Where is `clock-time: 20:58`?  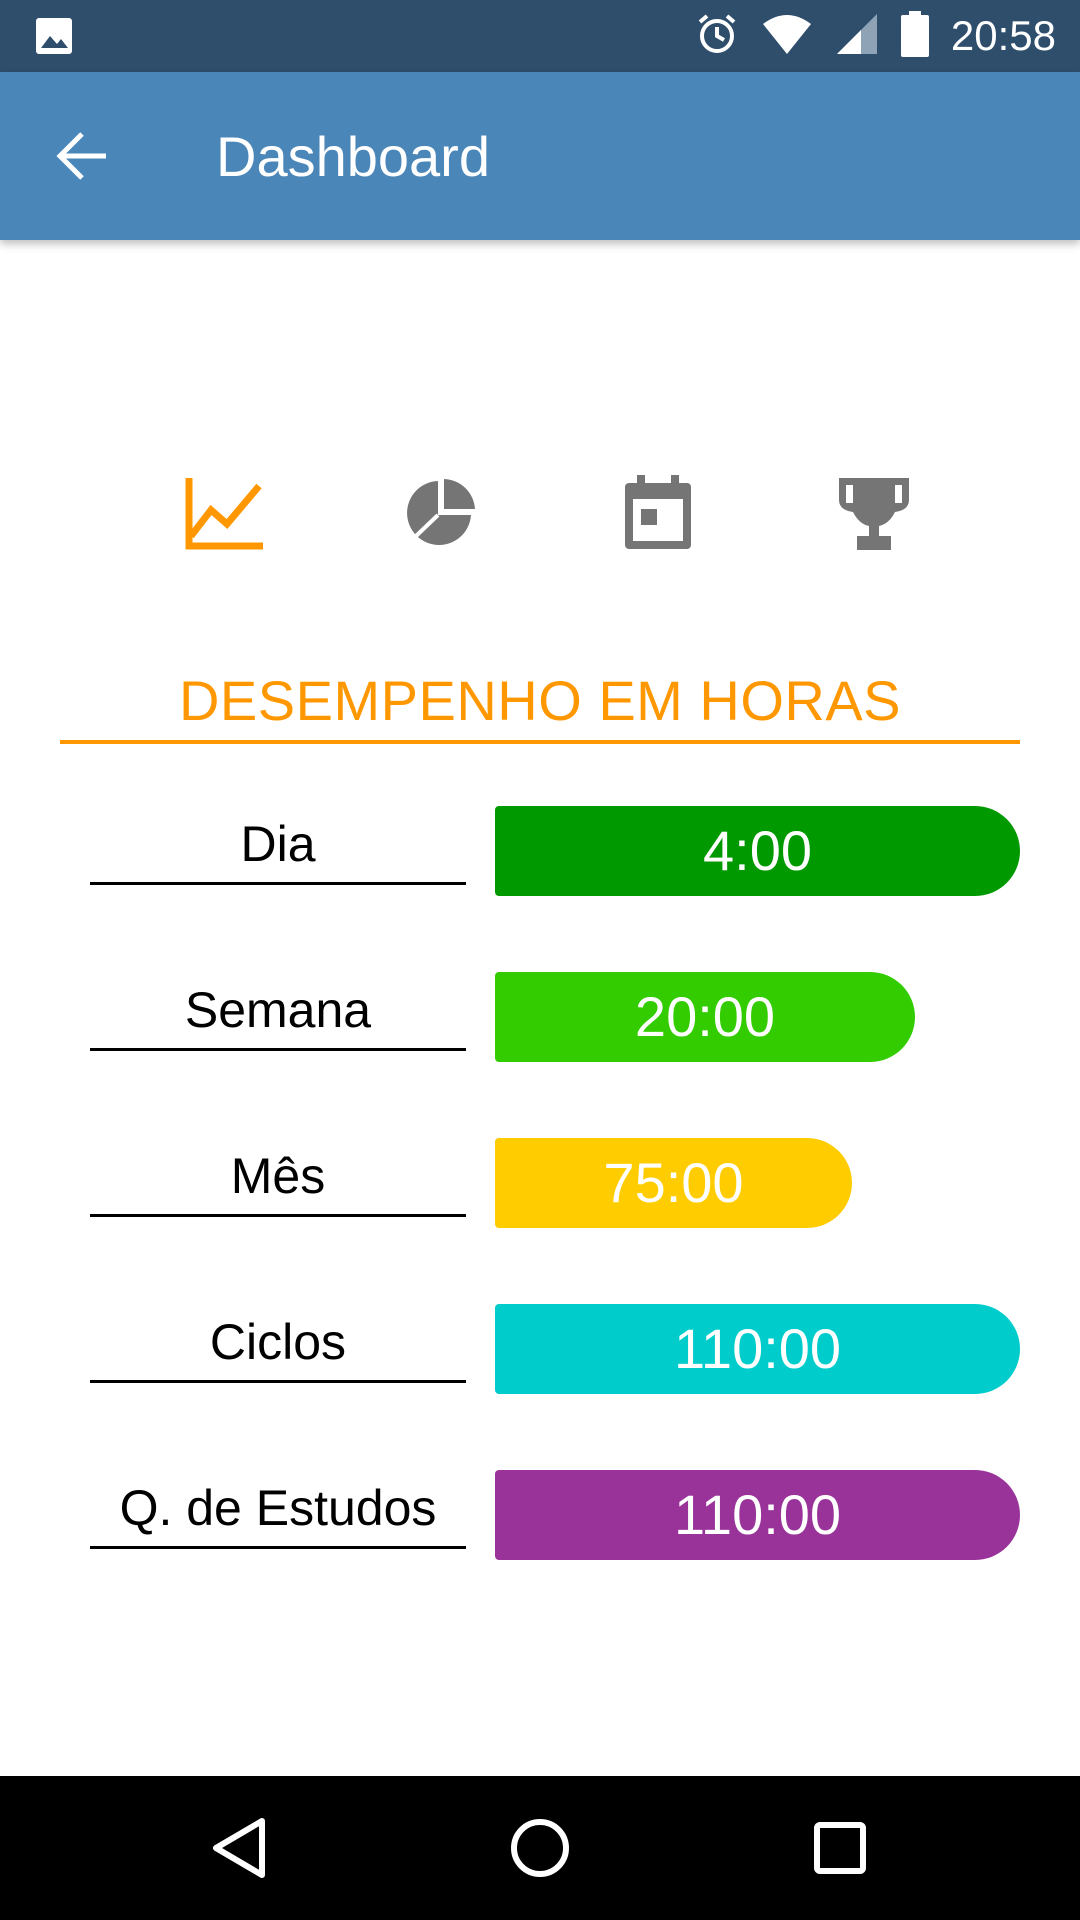 clock-time: 20:58 is located at coordinates (1003, 35).